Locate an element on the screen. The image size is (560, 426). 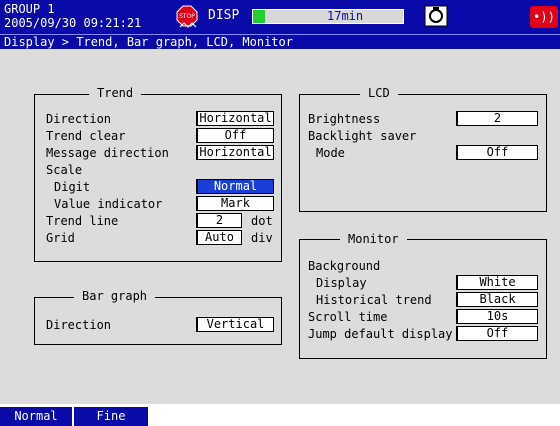
trend-clear-label: Trend clear is located at coordinates (86, 136).